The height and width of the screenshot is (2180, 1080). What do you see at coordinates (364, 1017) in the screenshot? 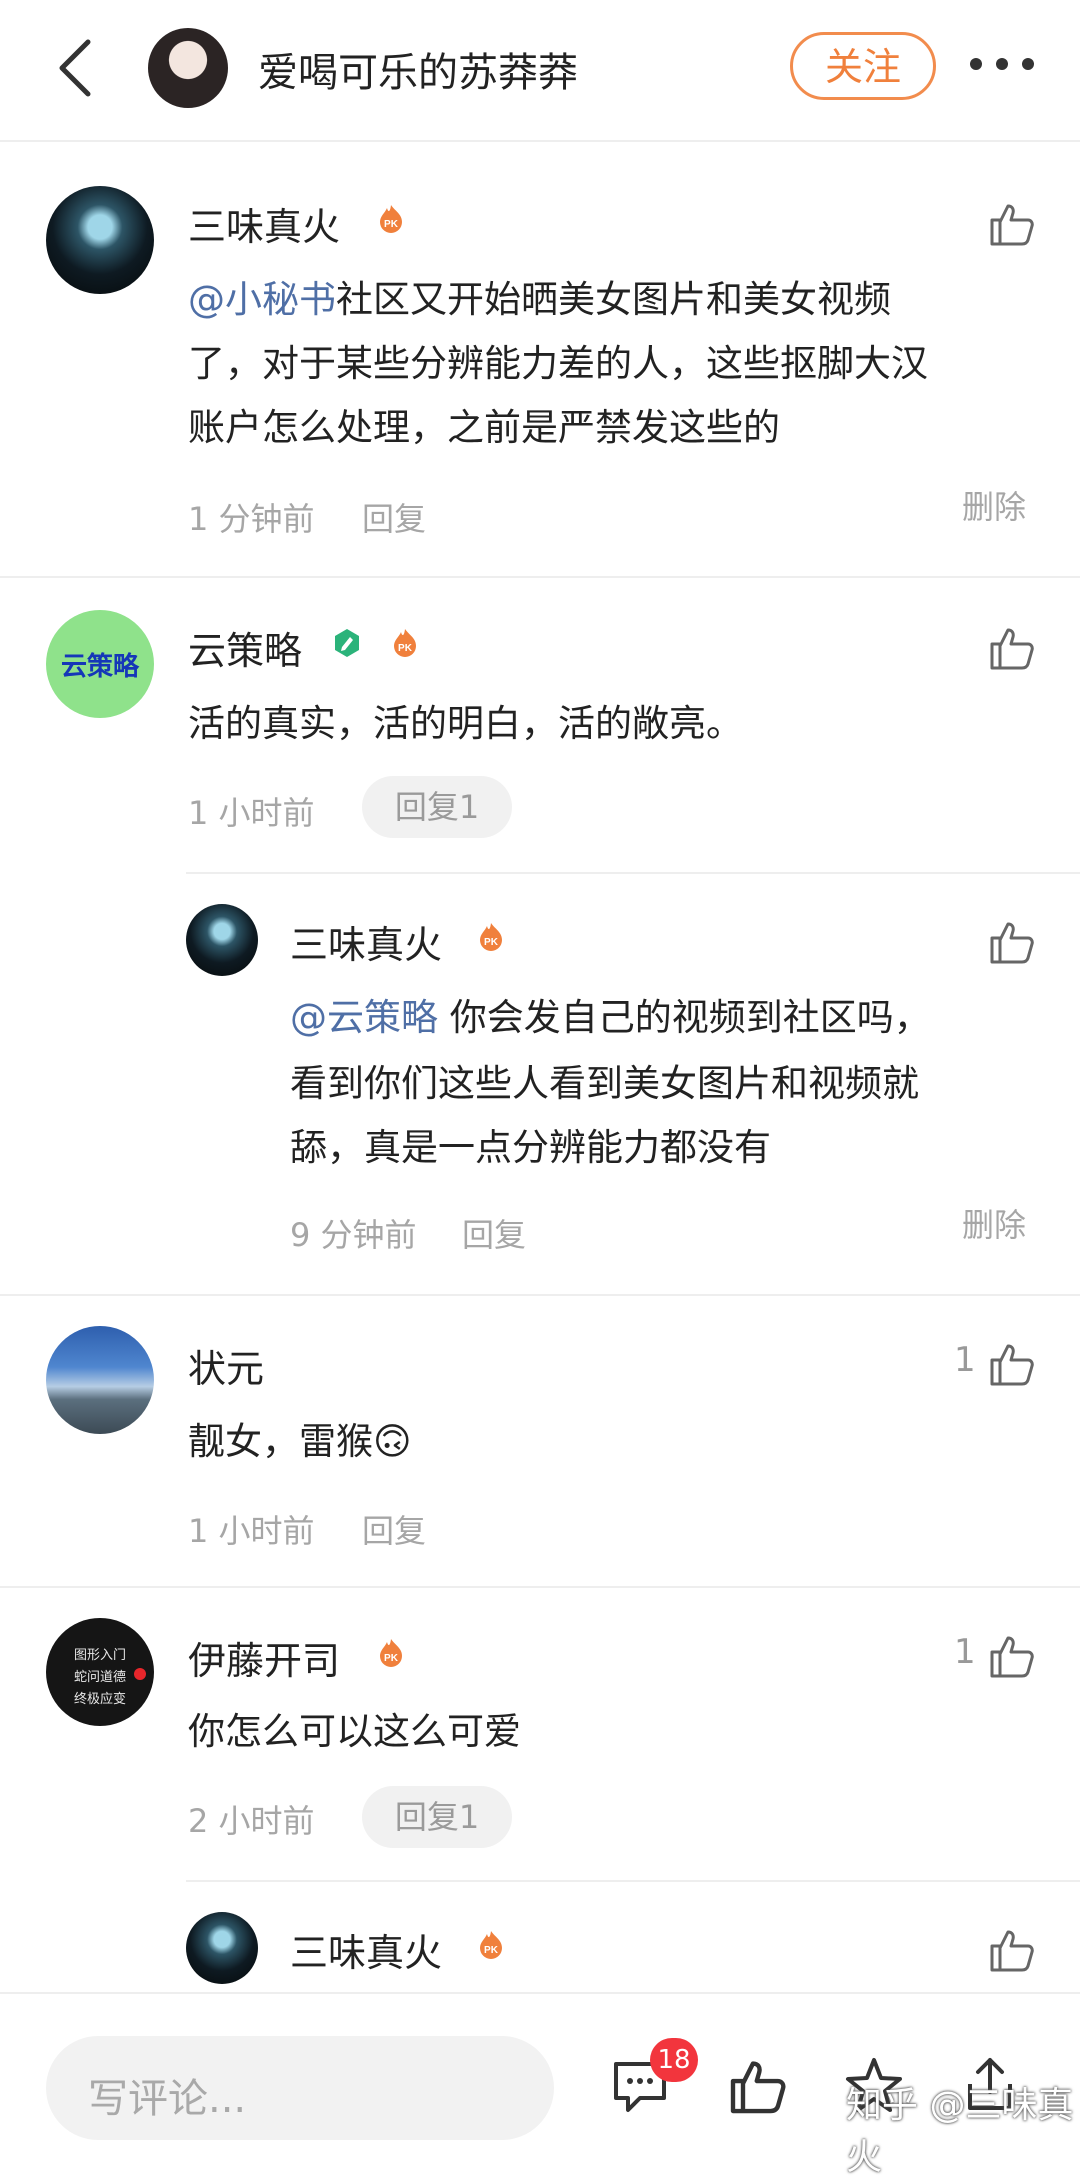
I see `mention-link: @云策略` at bounding box center [364, 1017].